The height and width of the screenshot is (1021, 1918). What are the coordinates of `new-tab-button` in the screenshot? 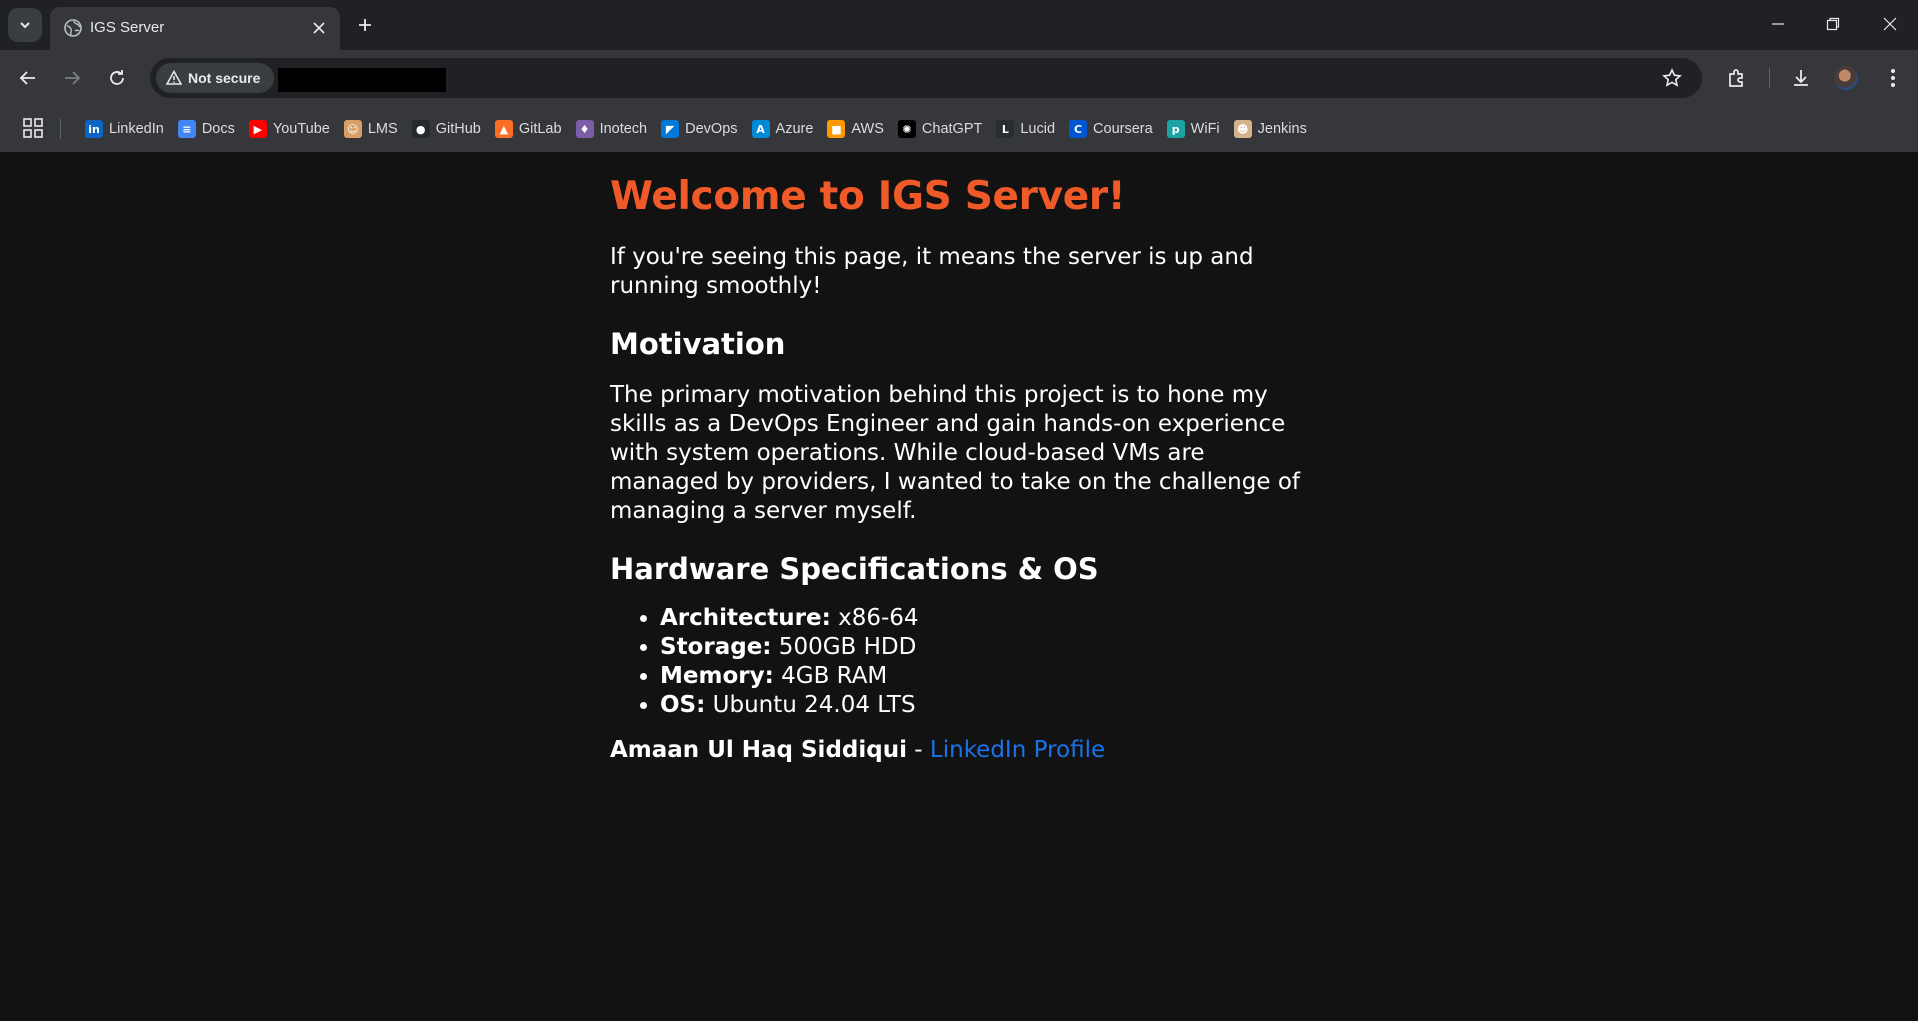 It's located at (365, 25).